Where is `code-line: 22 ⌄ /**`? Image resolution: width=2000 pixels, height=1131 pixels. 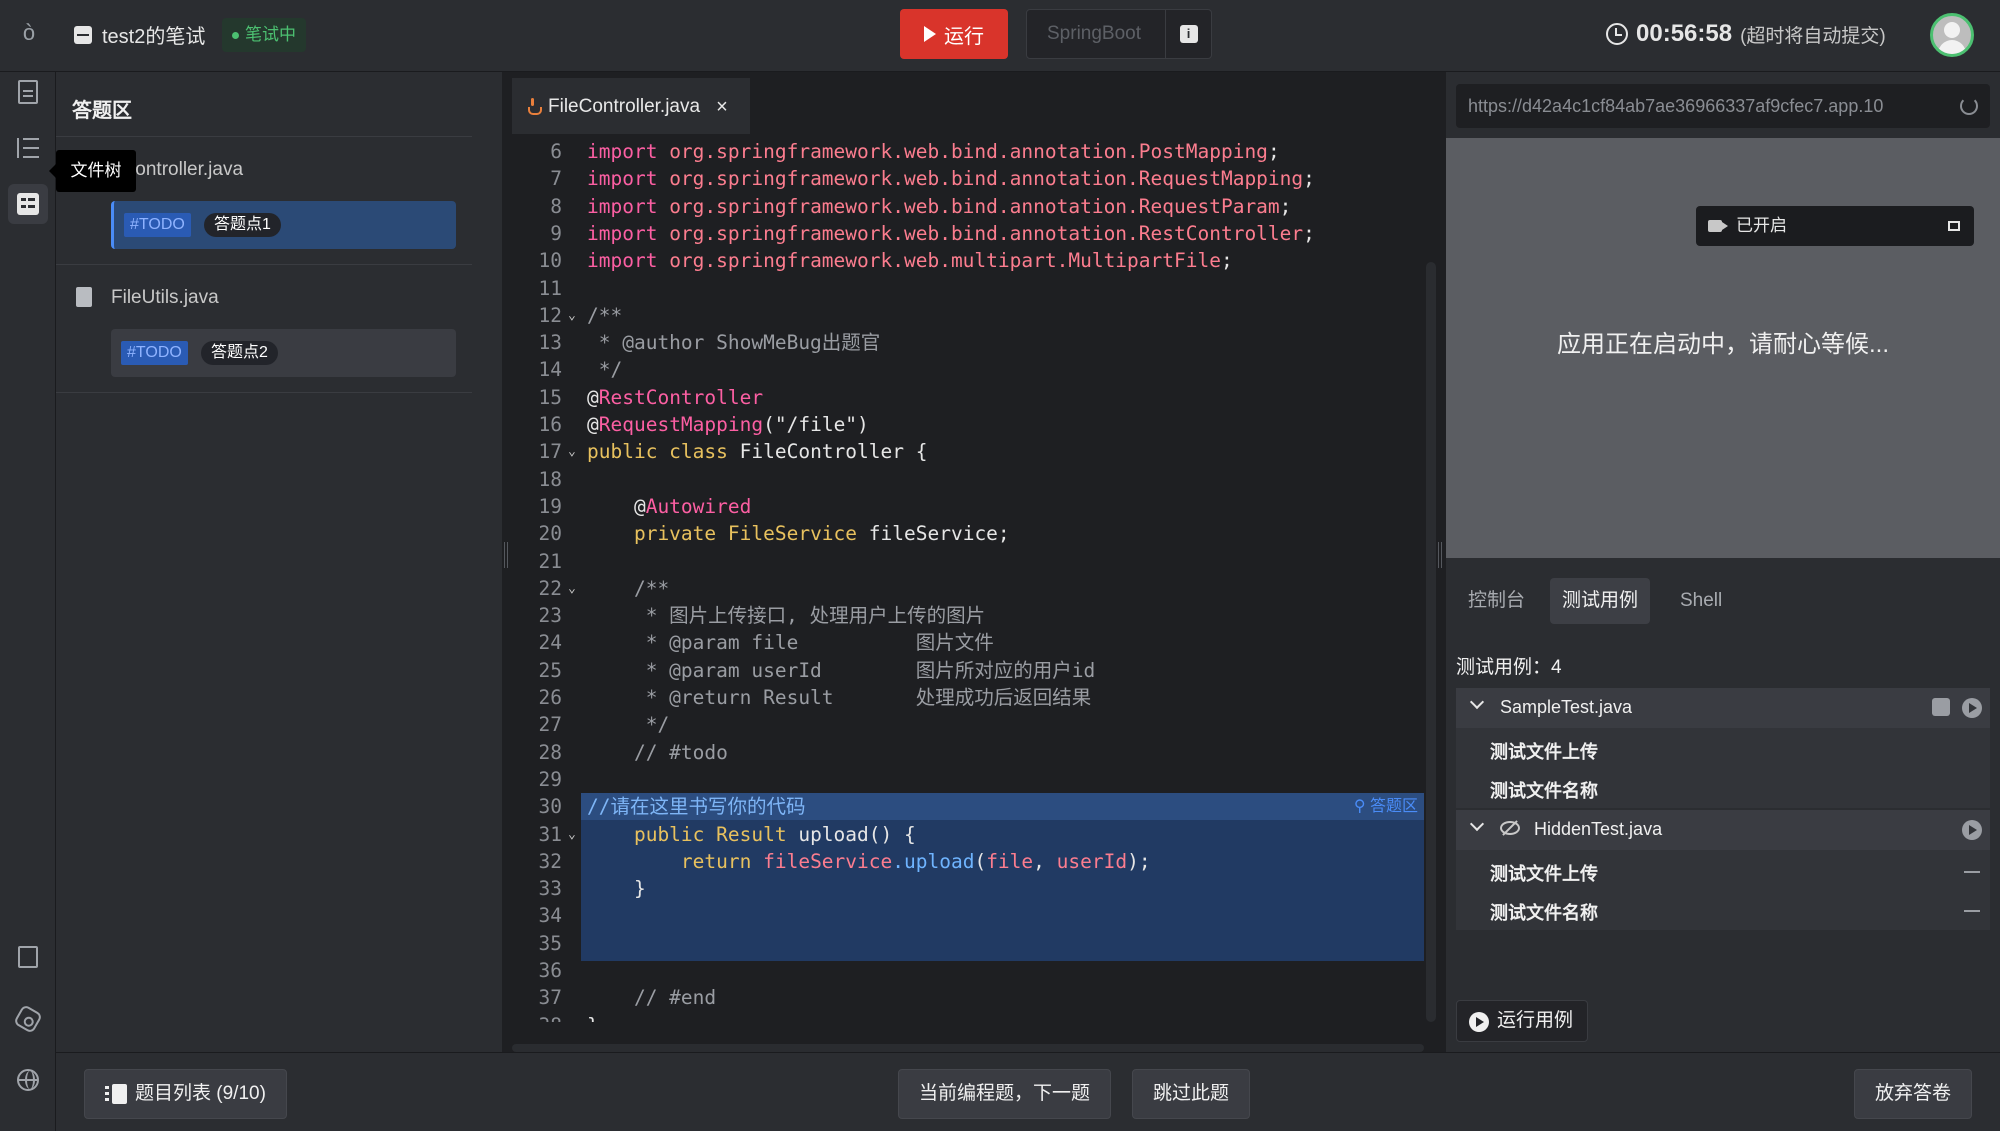
code-line: 22 ⌄ /** is located at coordinates (968, 588).